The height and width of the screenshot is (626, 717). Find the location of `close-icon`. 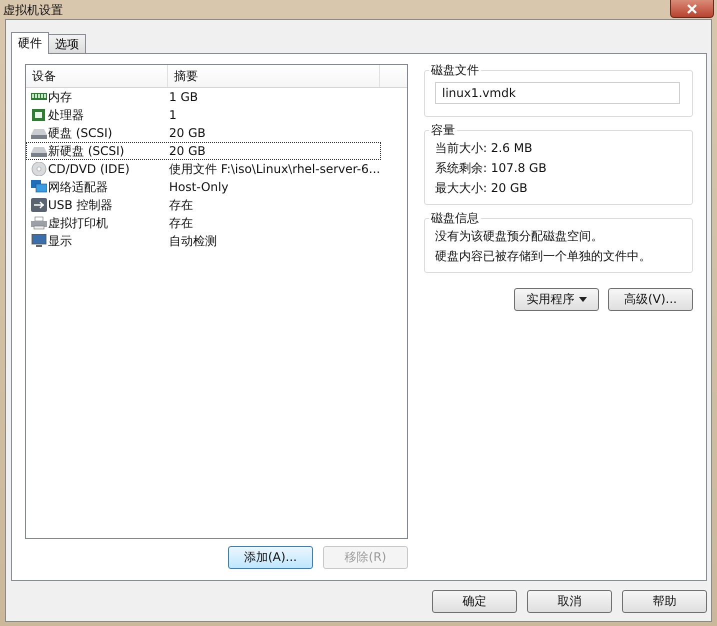

close-icon is located at coordinates (692, 9).